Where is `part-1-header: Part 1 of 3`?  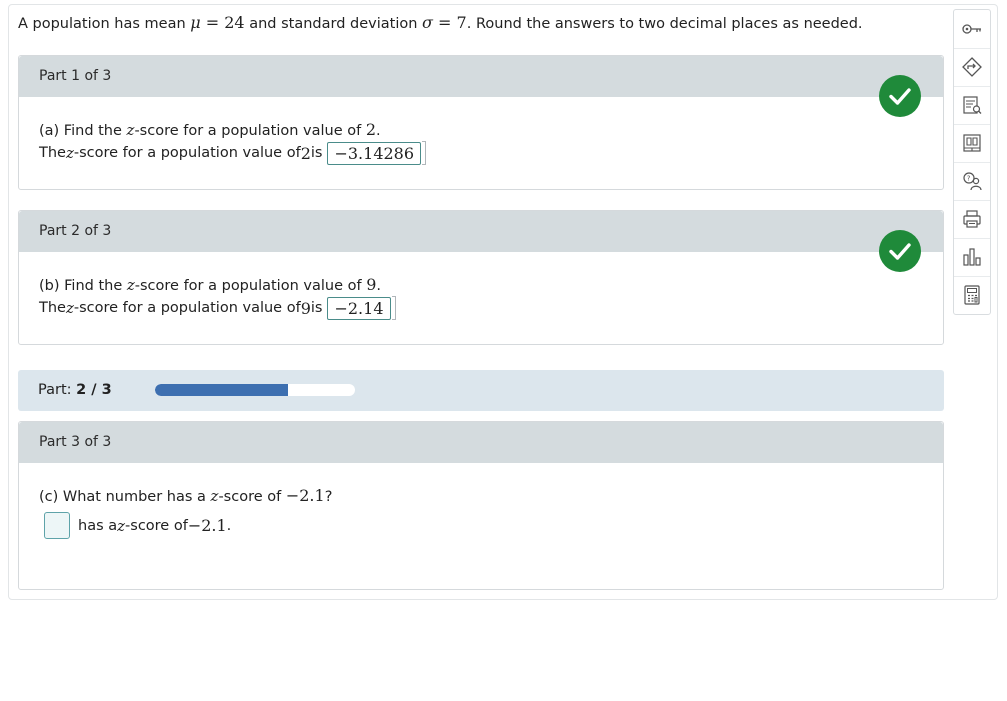 part-1-header: Part 1 of 3 is located at coordinates (481, 76).